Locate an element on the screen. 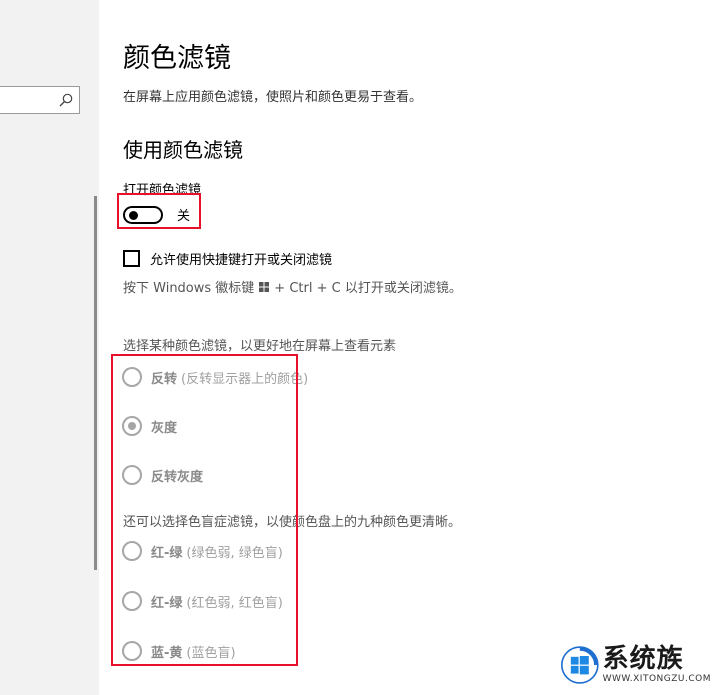  page-description: 在屏幕上应用颜色滤镜，使照片和颜色更易于查看。 is located at coordinates (273, 97).